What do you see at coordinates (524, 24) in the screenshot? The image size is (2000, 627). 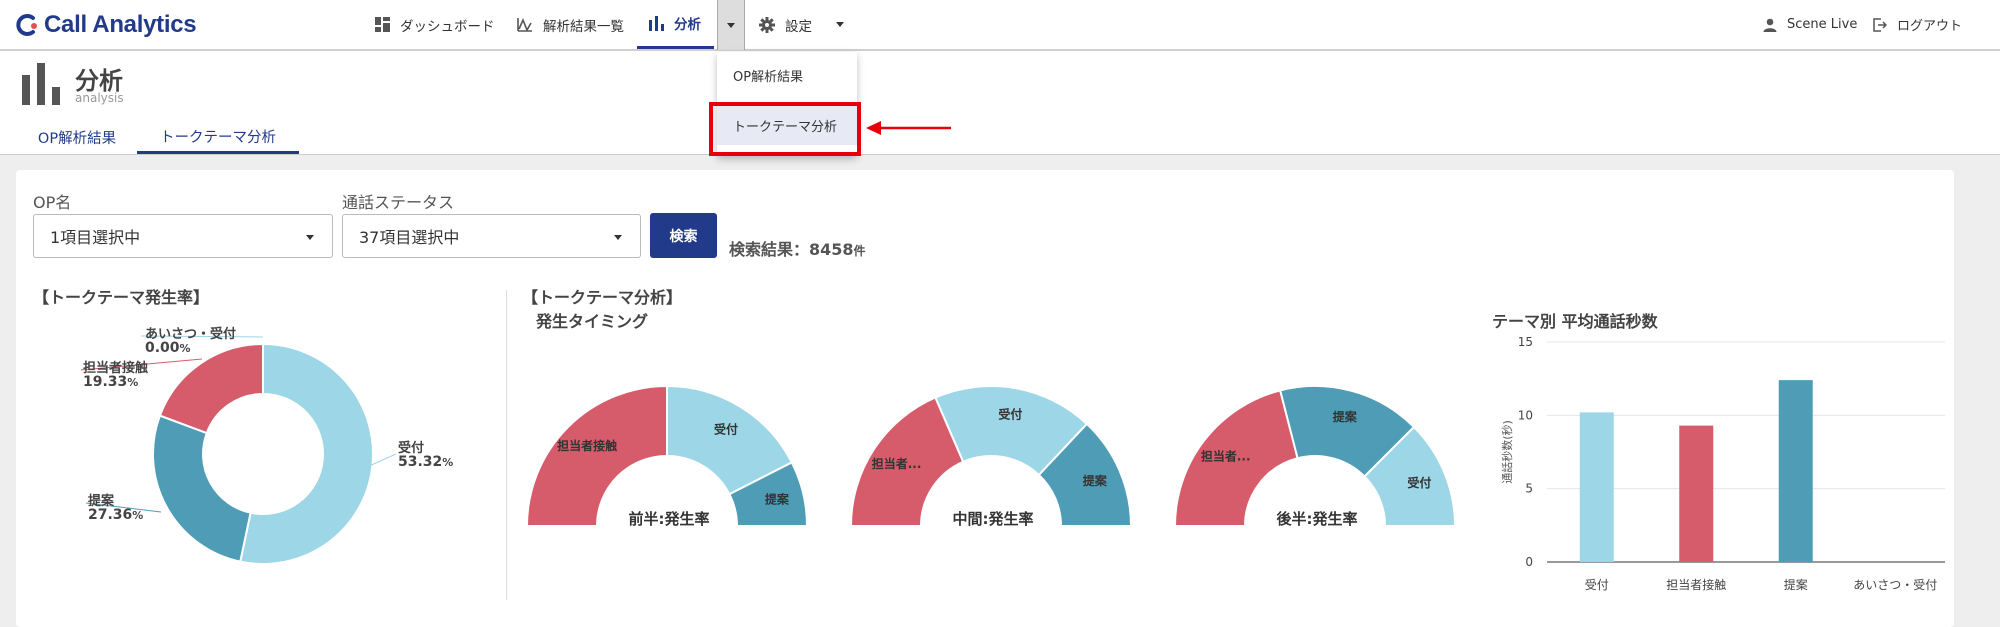 I see `line-chart-icon` at bounding box center [524, 24].